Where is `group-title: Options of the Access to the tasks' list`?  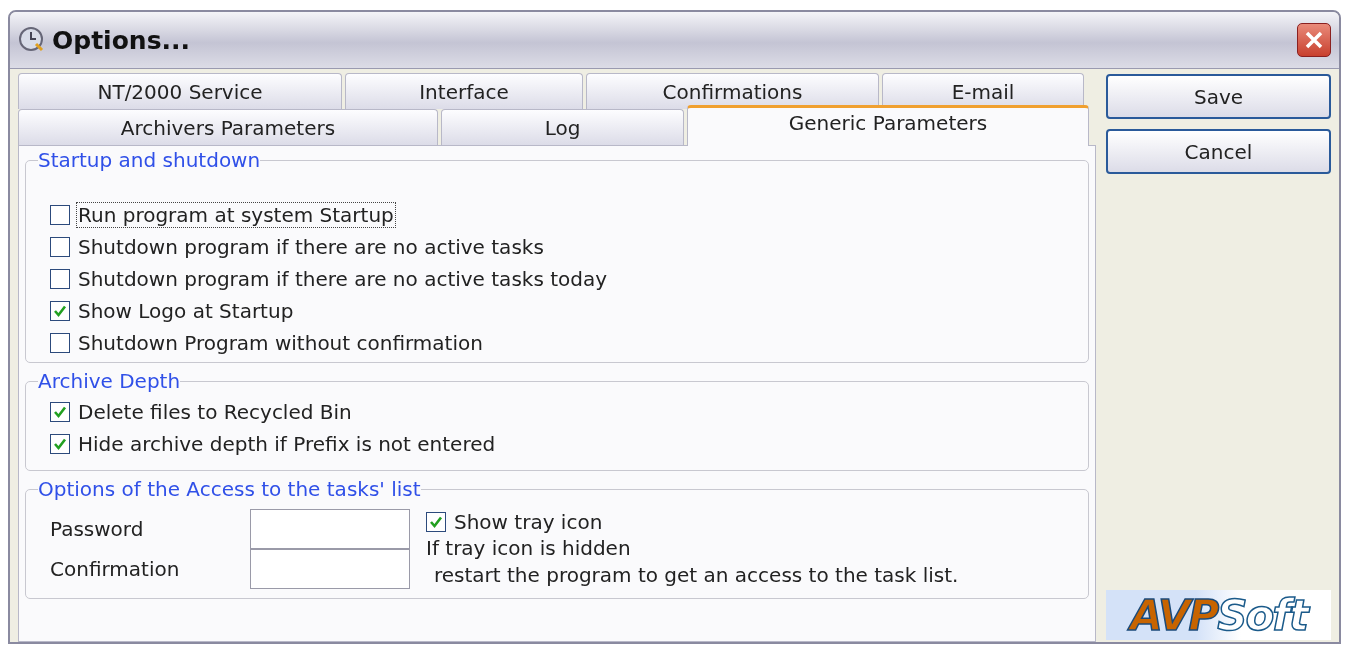
group-title: Options of the Access to the tasks' list is located at coordinates (229, 489).